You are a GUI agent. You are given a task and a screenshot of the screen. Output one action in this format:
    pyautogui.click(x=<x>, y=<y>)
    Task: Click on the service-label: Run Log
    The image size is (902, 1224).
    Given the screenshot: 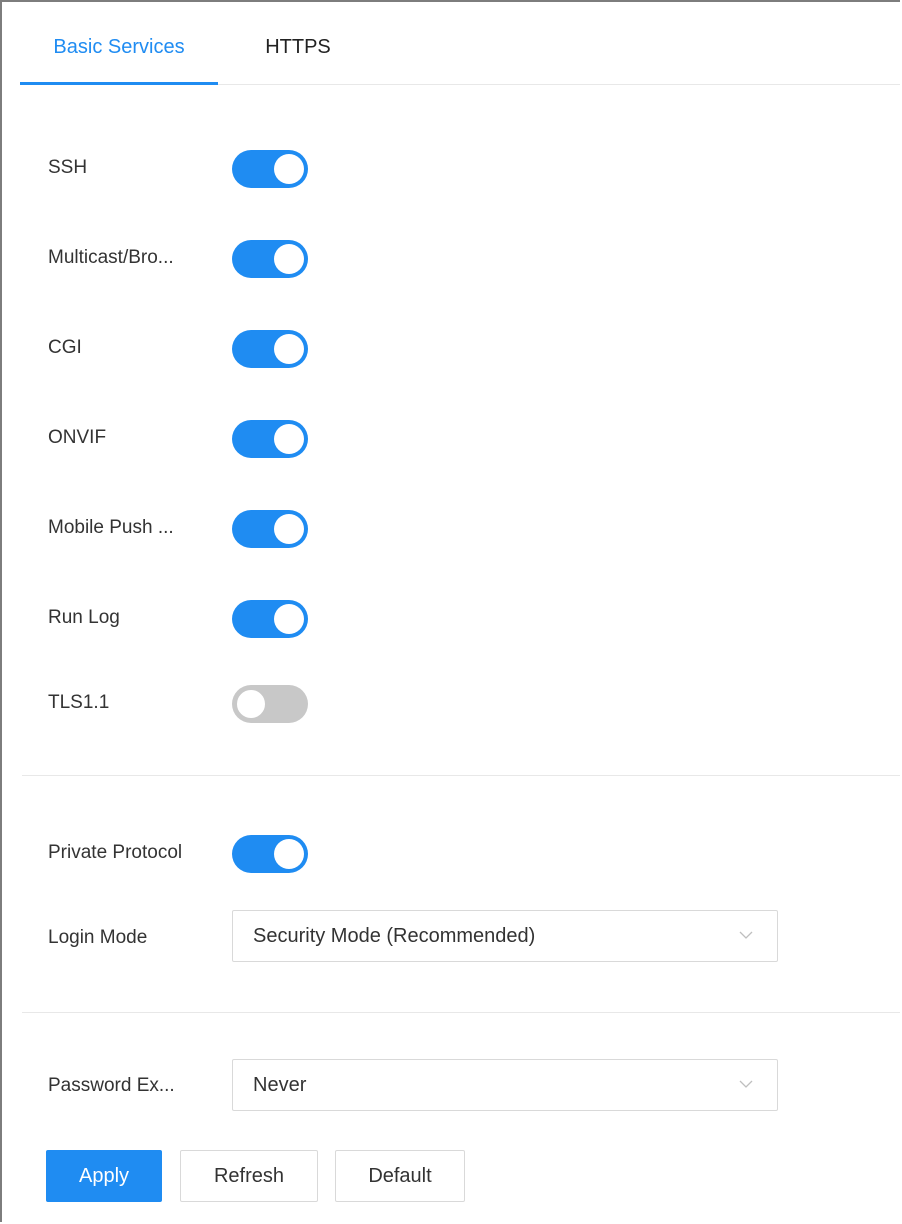 What is the action you would take?
    pyautogui.click(x=84, y=617)
    